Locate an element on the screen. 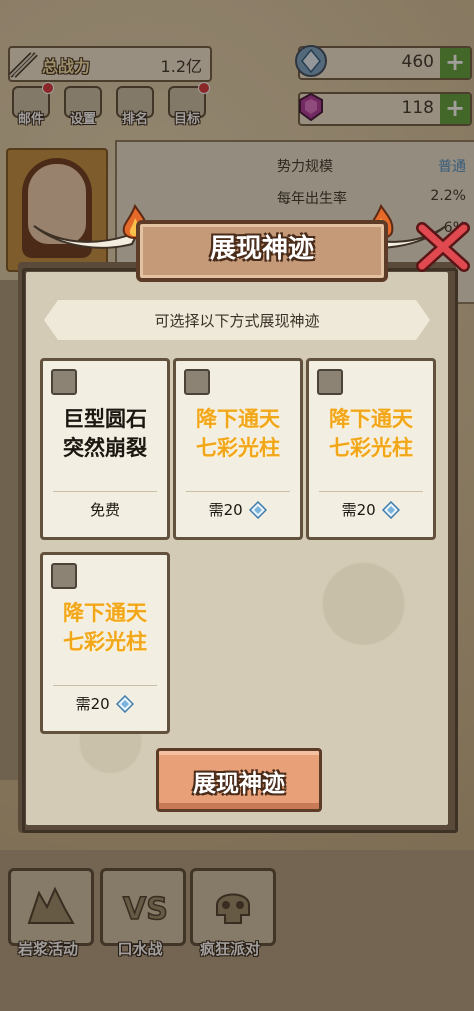 Image resolution: width=474 pixels, height=1011 pixels. close-icon is located at coordinates (443, 247).